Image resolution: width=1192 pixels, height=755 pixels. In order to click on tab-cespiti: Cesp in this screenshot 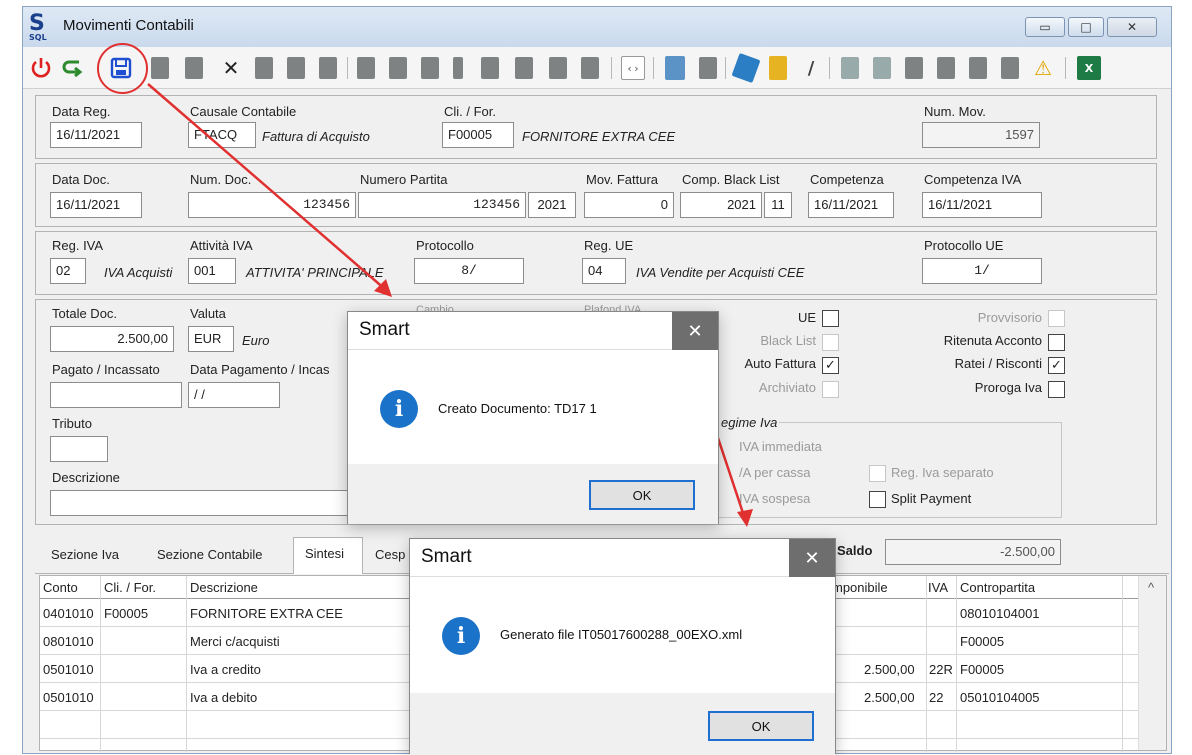, I will do `click(390, 554)`.